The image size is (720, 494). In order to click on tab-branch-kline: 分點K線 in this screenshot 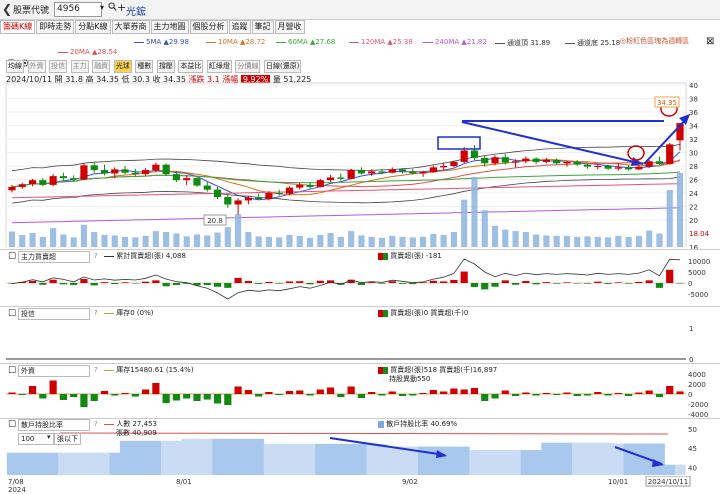, I will do `click(93, 27)`.